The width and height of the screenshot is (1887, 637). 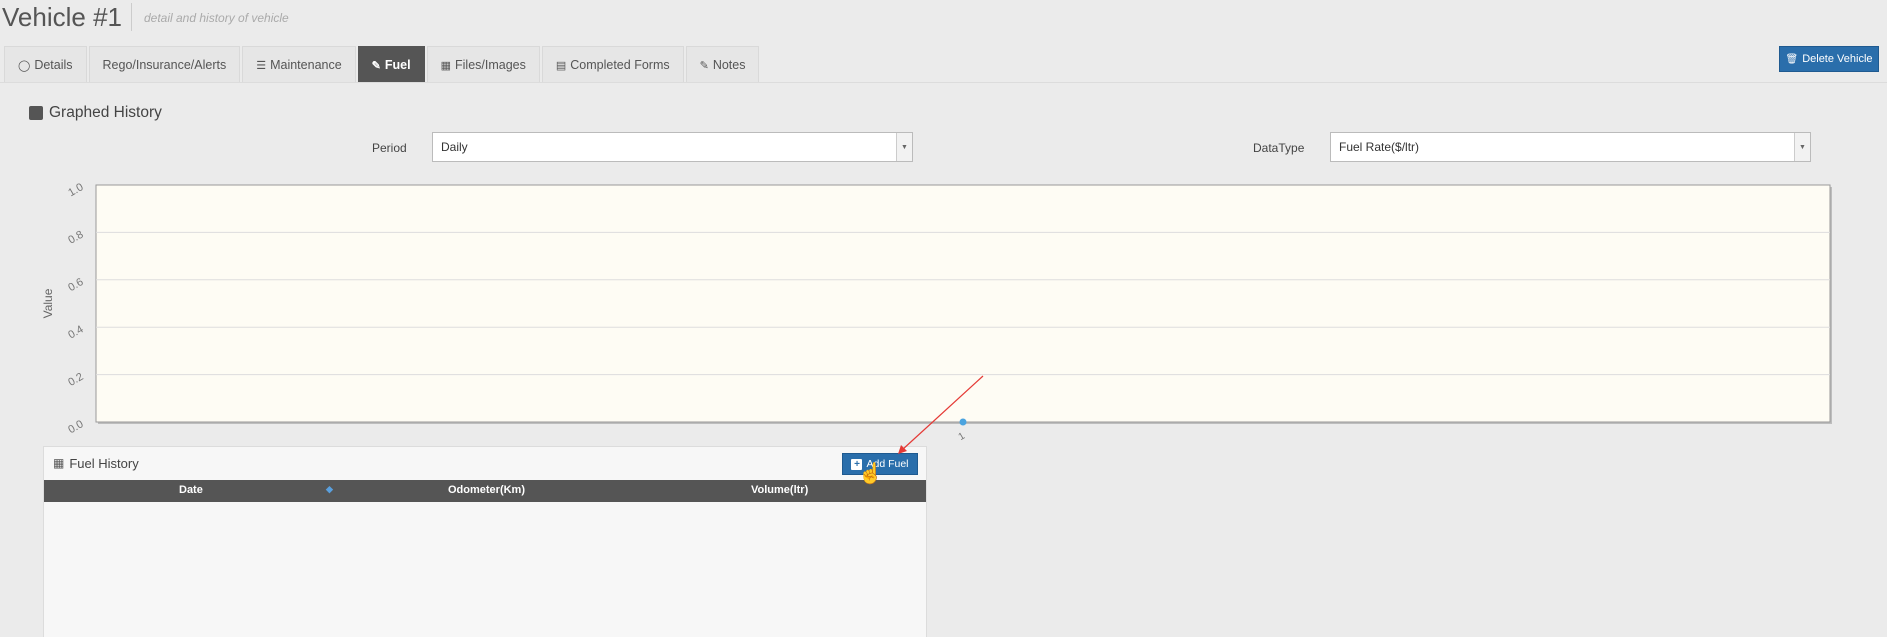 What do you see at coordinates (1792, 59) in the screenshot?
I see `trash-icon: 🗑` at bounding box center [1792, 59].